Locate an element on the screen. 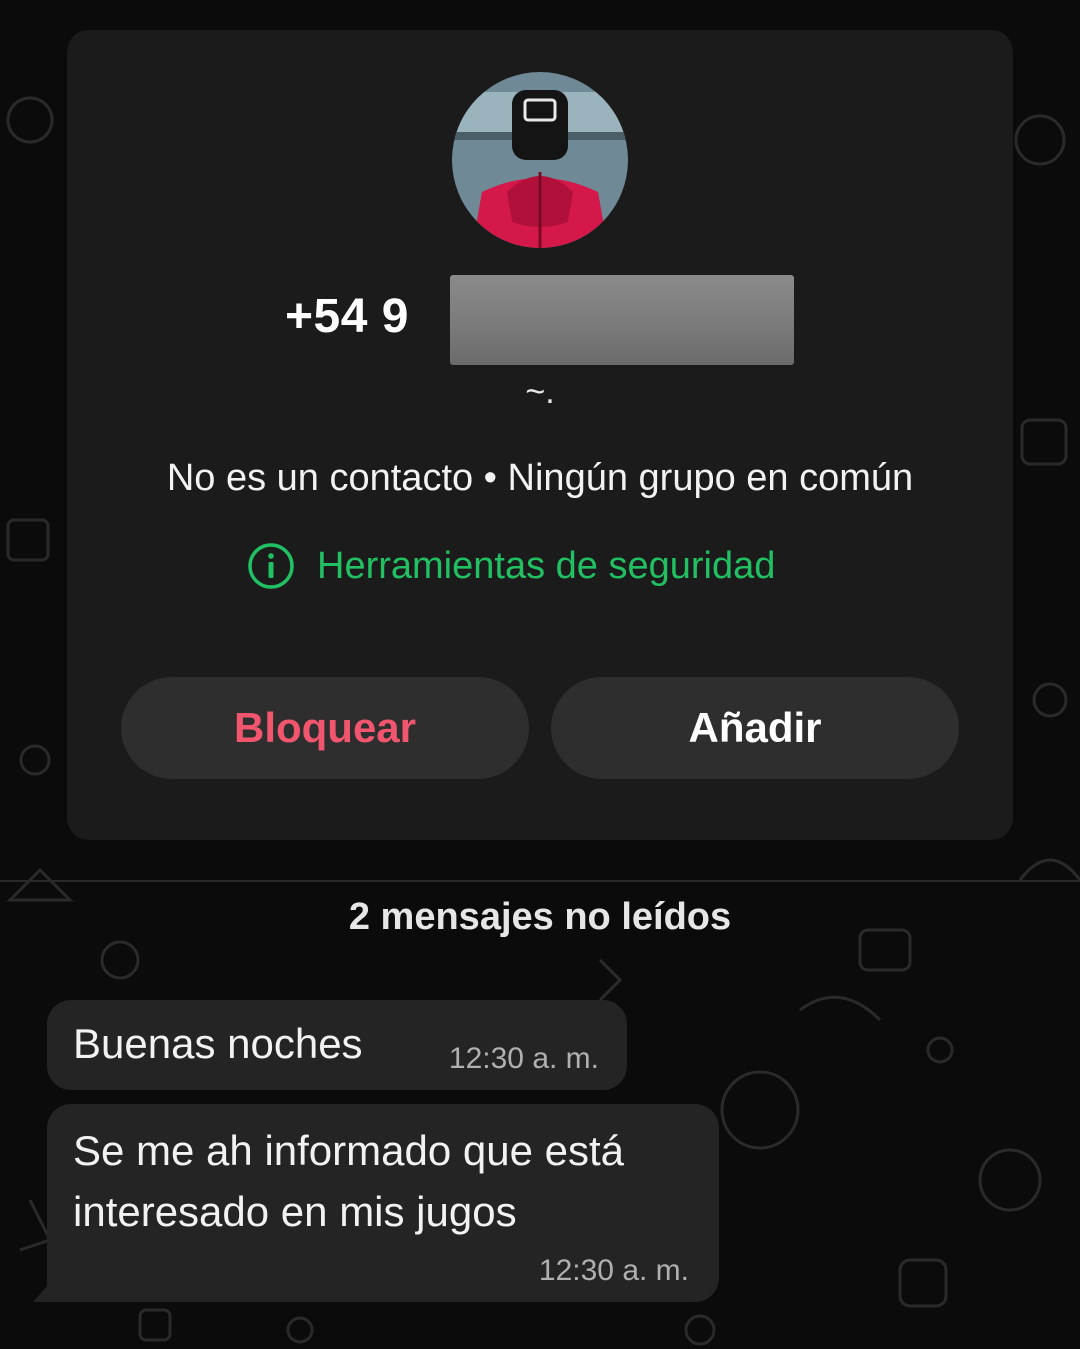 The width and height of the screenshot is (1080, 1349). contact-phone-number: +54 9 is located at coordinates (540, 321).